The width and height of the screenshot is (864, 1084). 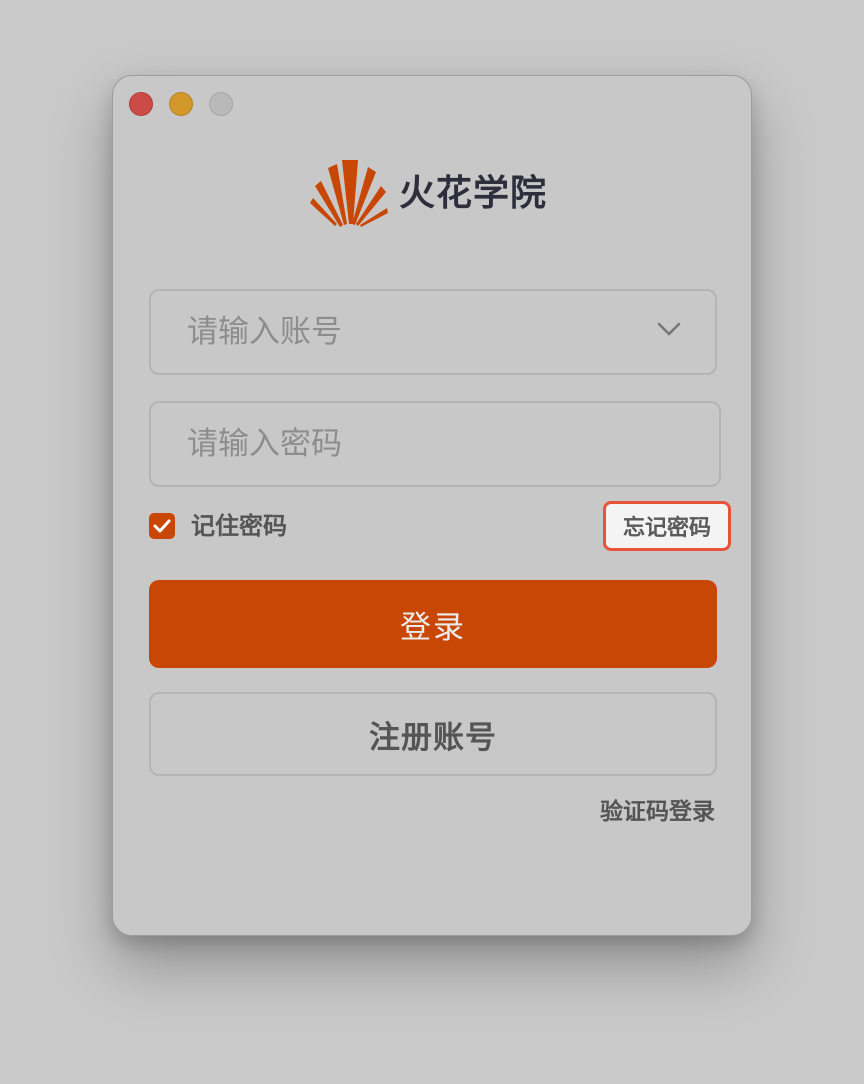 I want to click on maximize-icon, so click(x=221, y=104).